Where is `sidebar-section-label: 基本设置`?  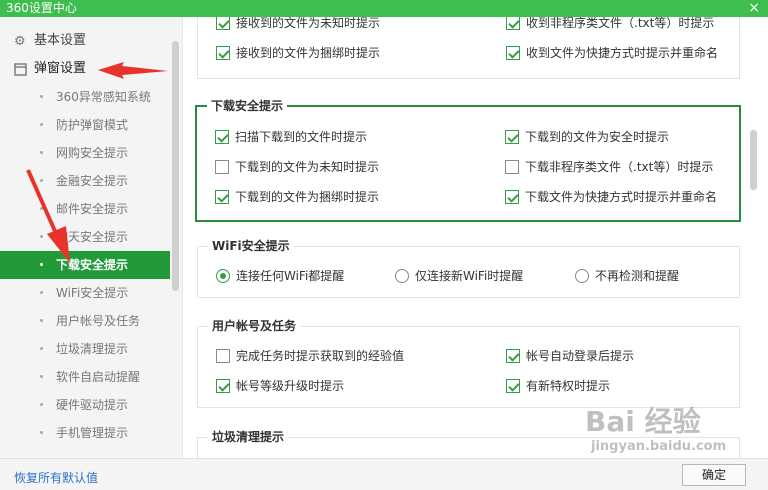
sidebar-section-label: 基本设置 is located at coordinates (60, 40).